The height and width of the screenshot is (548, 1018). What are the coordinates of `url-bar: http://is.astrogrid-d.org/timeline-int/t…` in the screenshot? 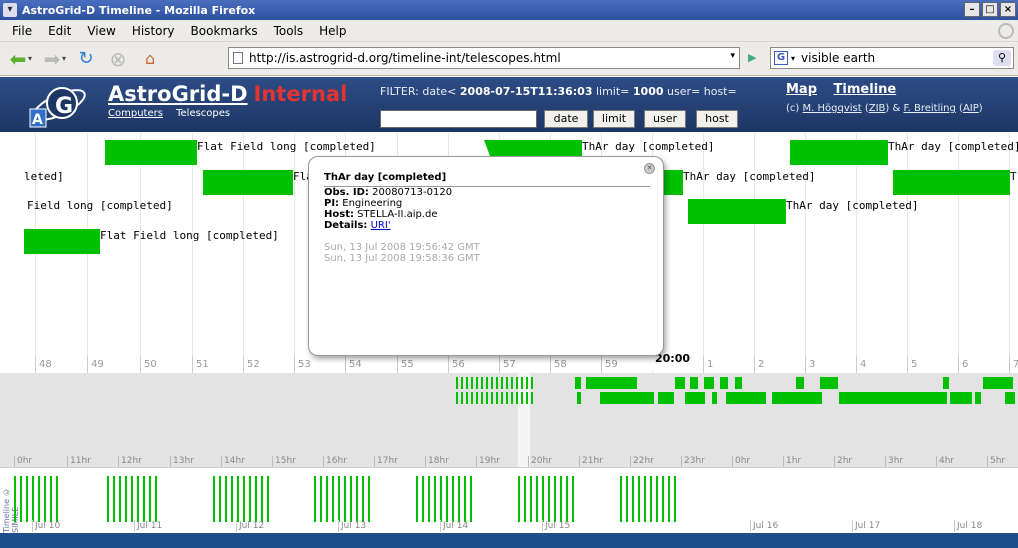 It's located at (484, 58).